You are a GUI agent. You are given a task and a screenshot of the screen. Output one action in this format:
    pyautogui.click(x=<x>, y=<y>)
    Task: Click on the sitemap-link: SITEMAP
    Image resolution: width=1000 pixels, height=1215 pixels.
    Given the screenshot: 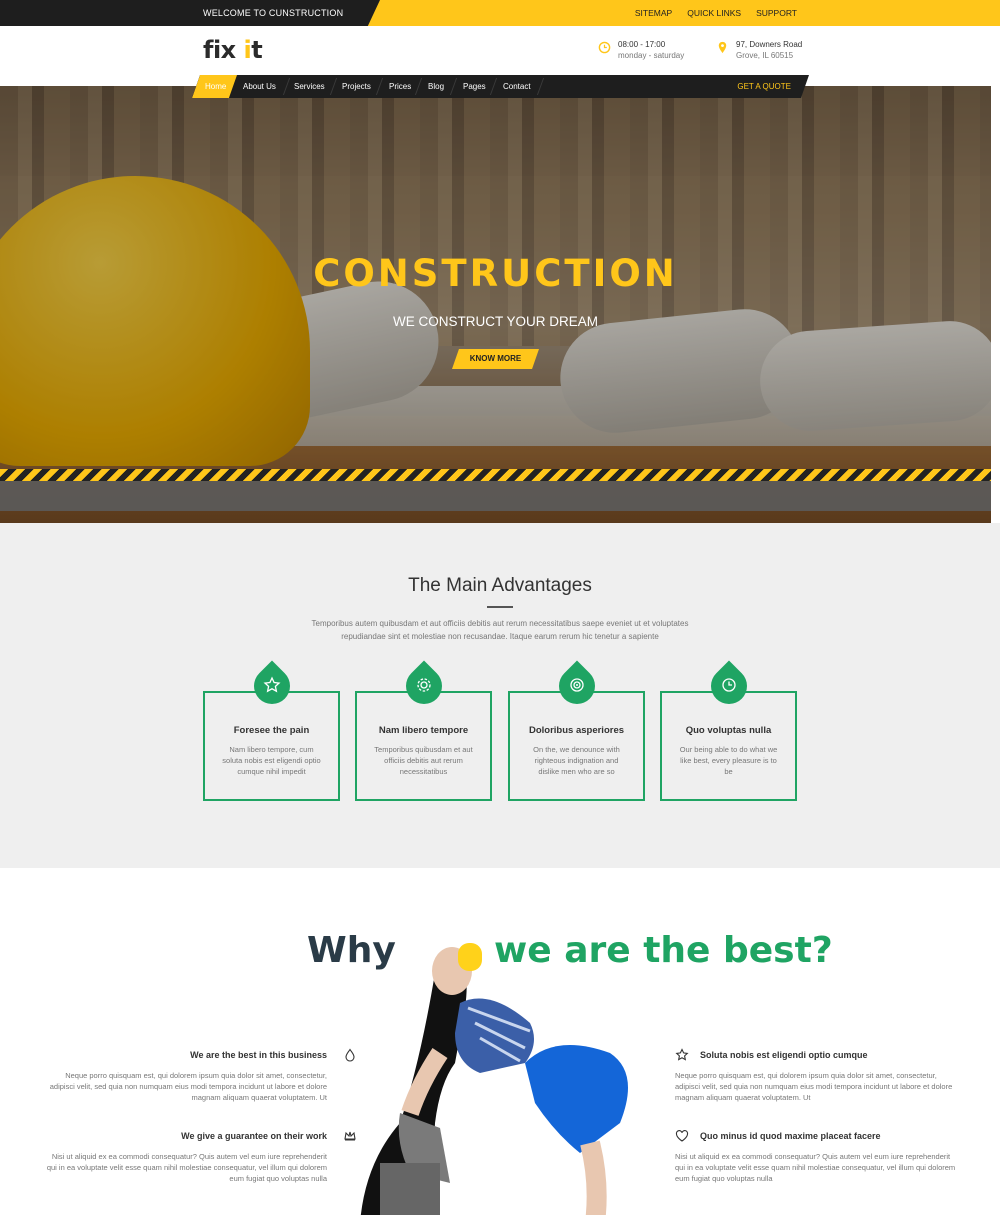 What is the action you would take?
    pyautogui.click(x=653, y=13)
    